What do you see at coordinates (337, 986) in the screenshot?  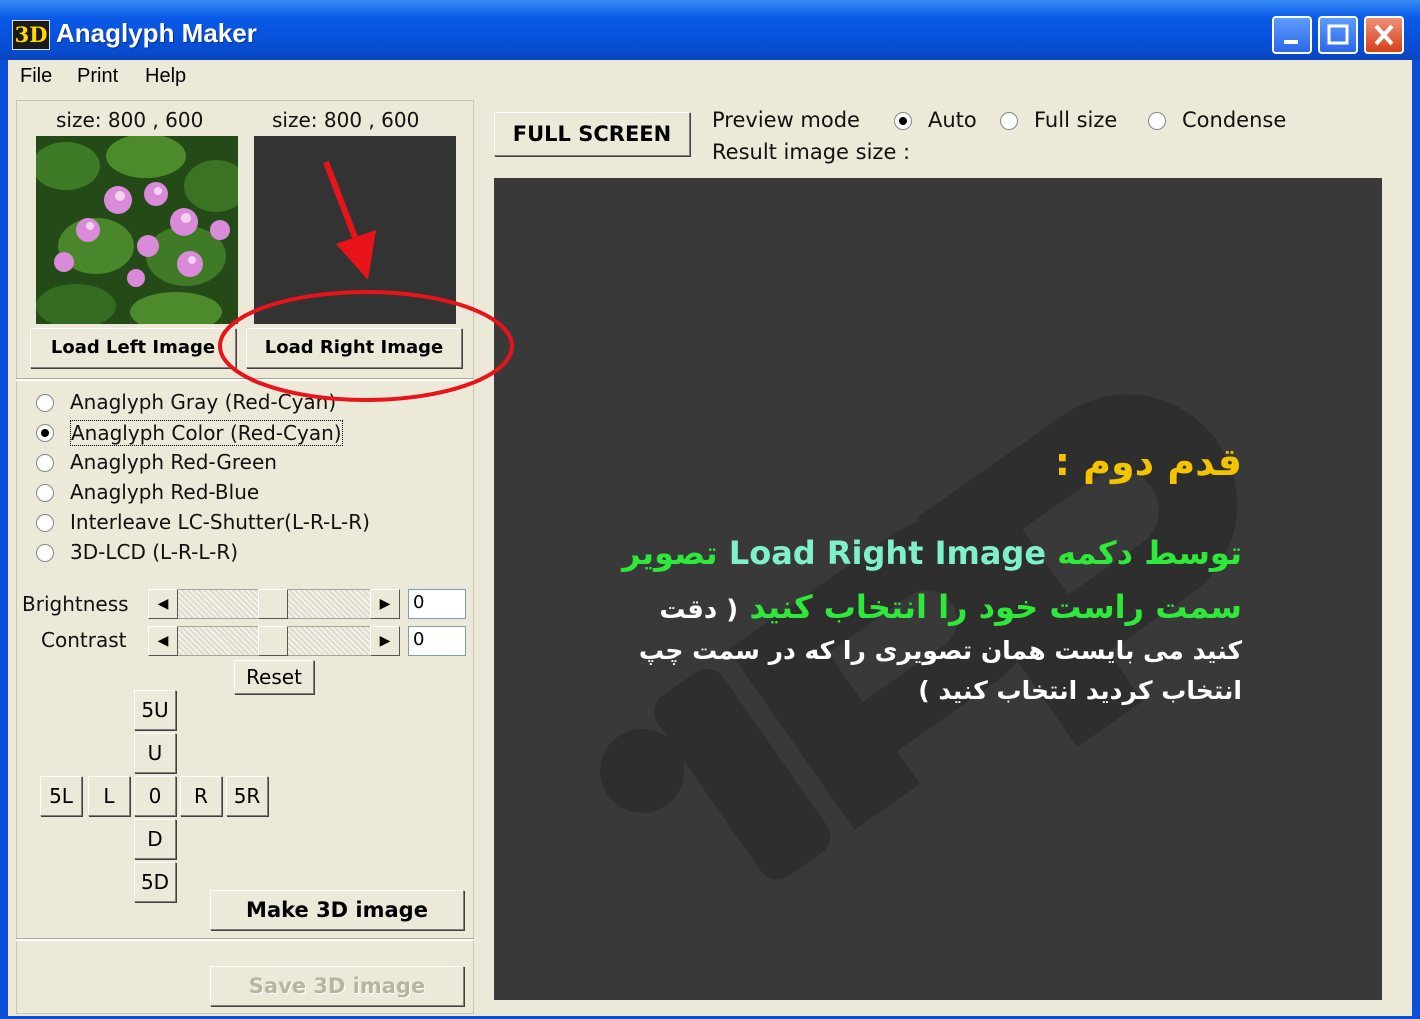 I see `save-3d-image-button: Save 3D image` at bounding box center [337, 986].